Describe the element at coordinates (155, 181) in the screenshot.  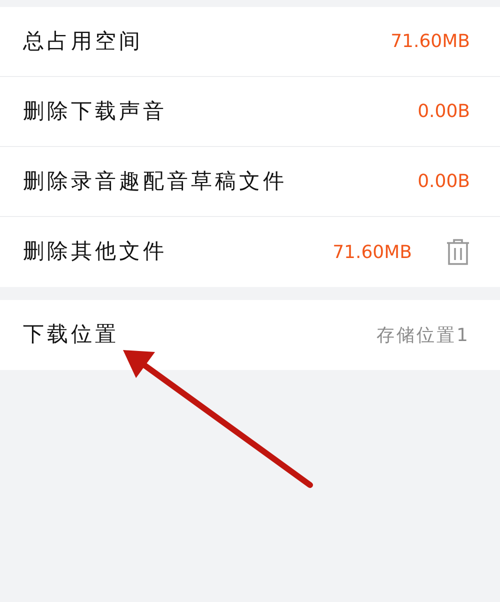
I see `row-label: 删除录音趣配音草稿文件` at that location.